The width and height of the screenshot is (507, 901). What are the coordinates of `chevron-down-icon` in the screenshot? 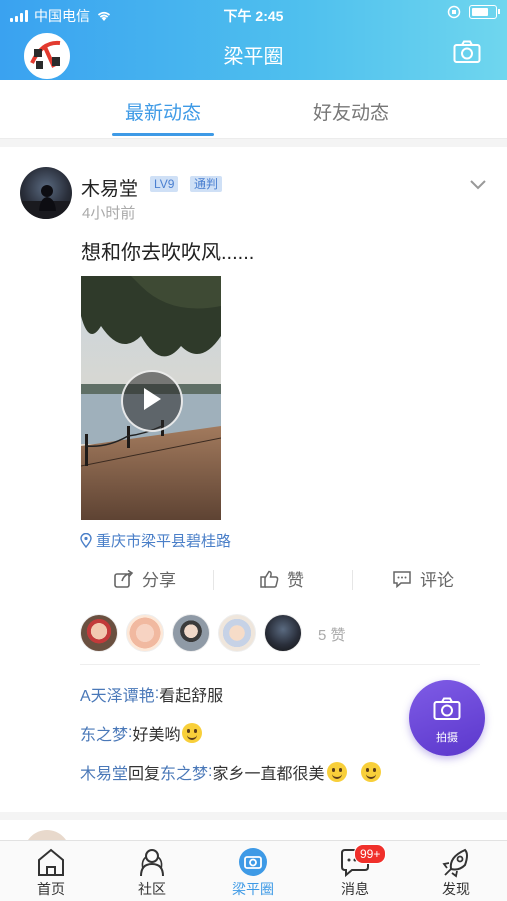 It's located at (478, 184).